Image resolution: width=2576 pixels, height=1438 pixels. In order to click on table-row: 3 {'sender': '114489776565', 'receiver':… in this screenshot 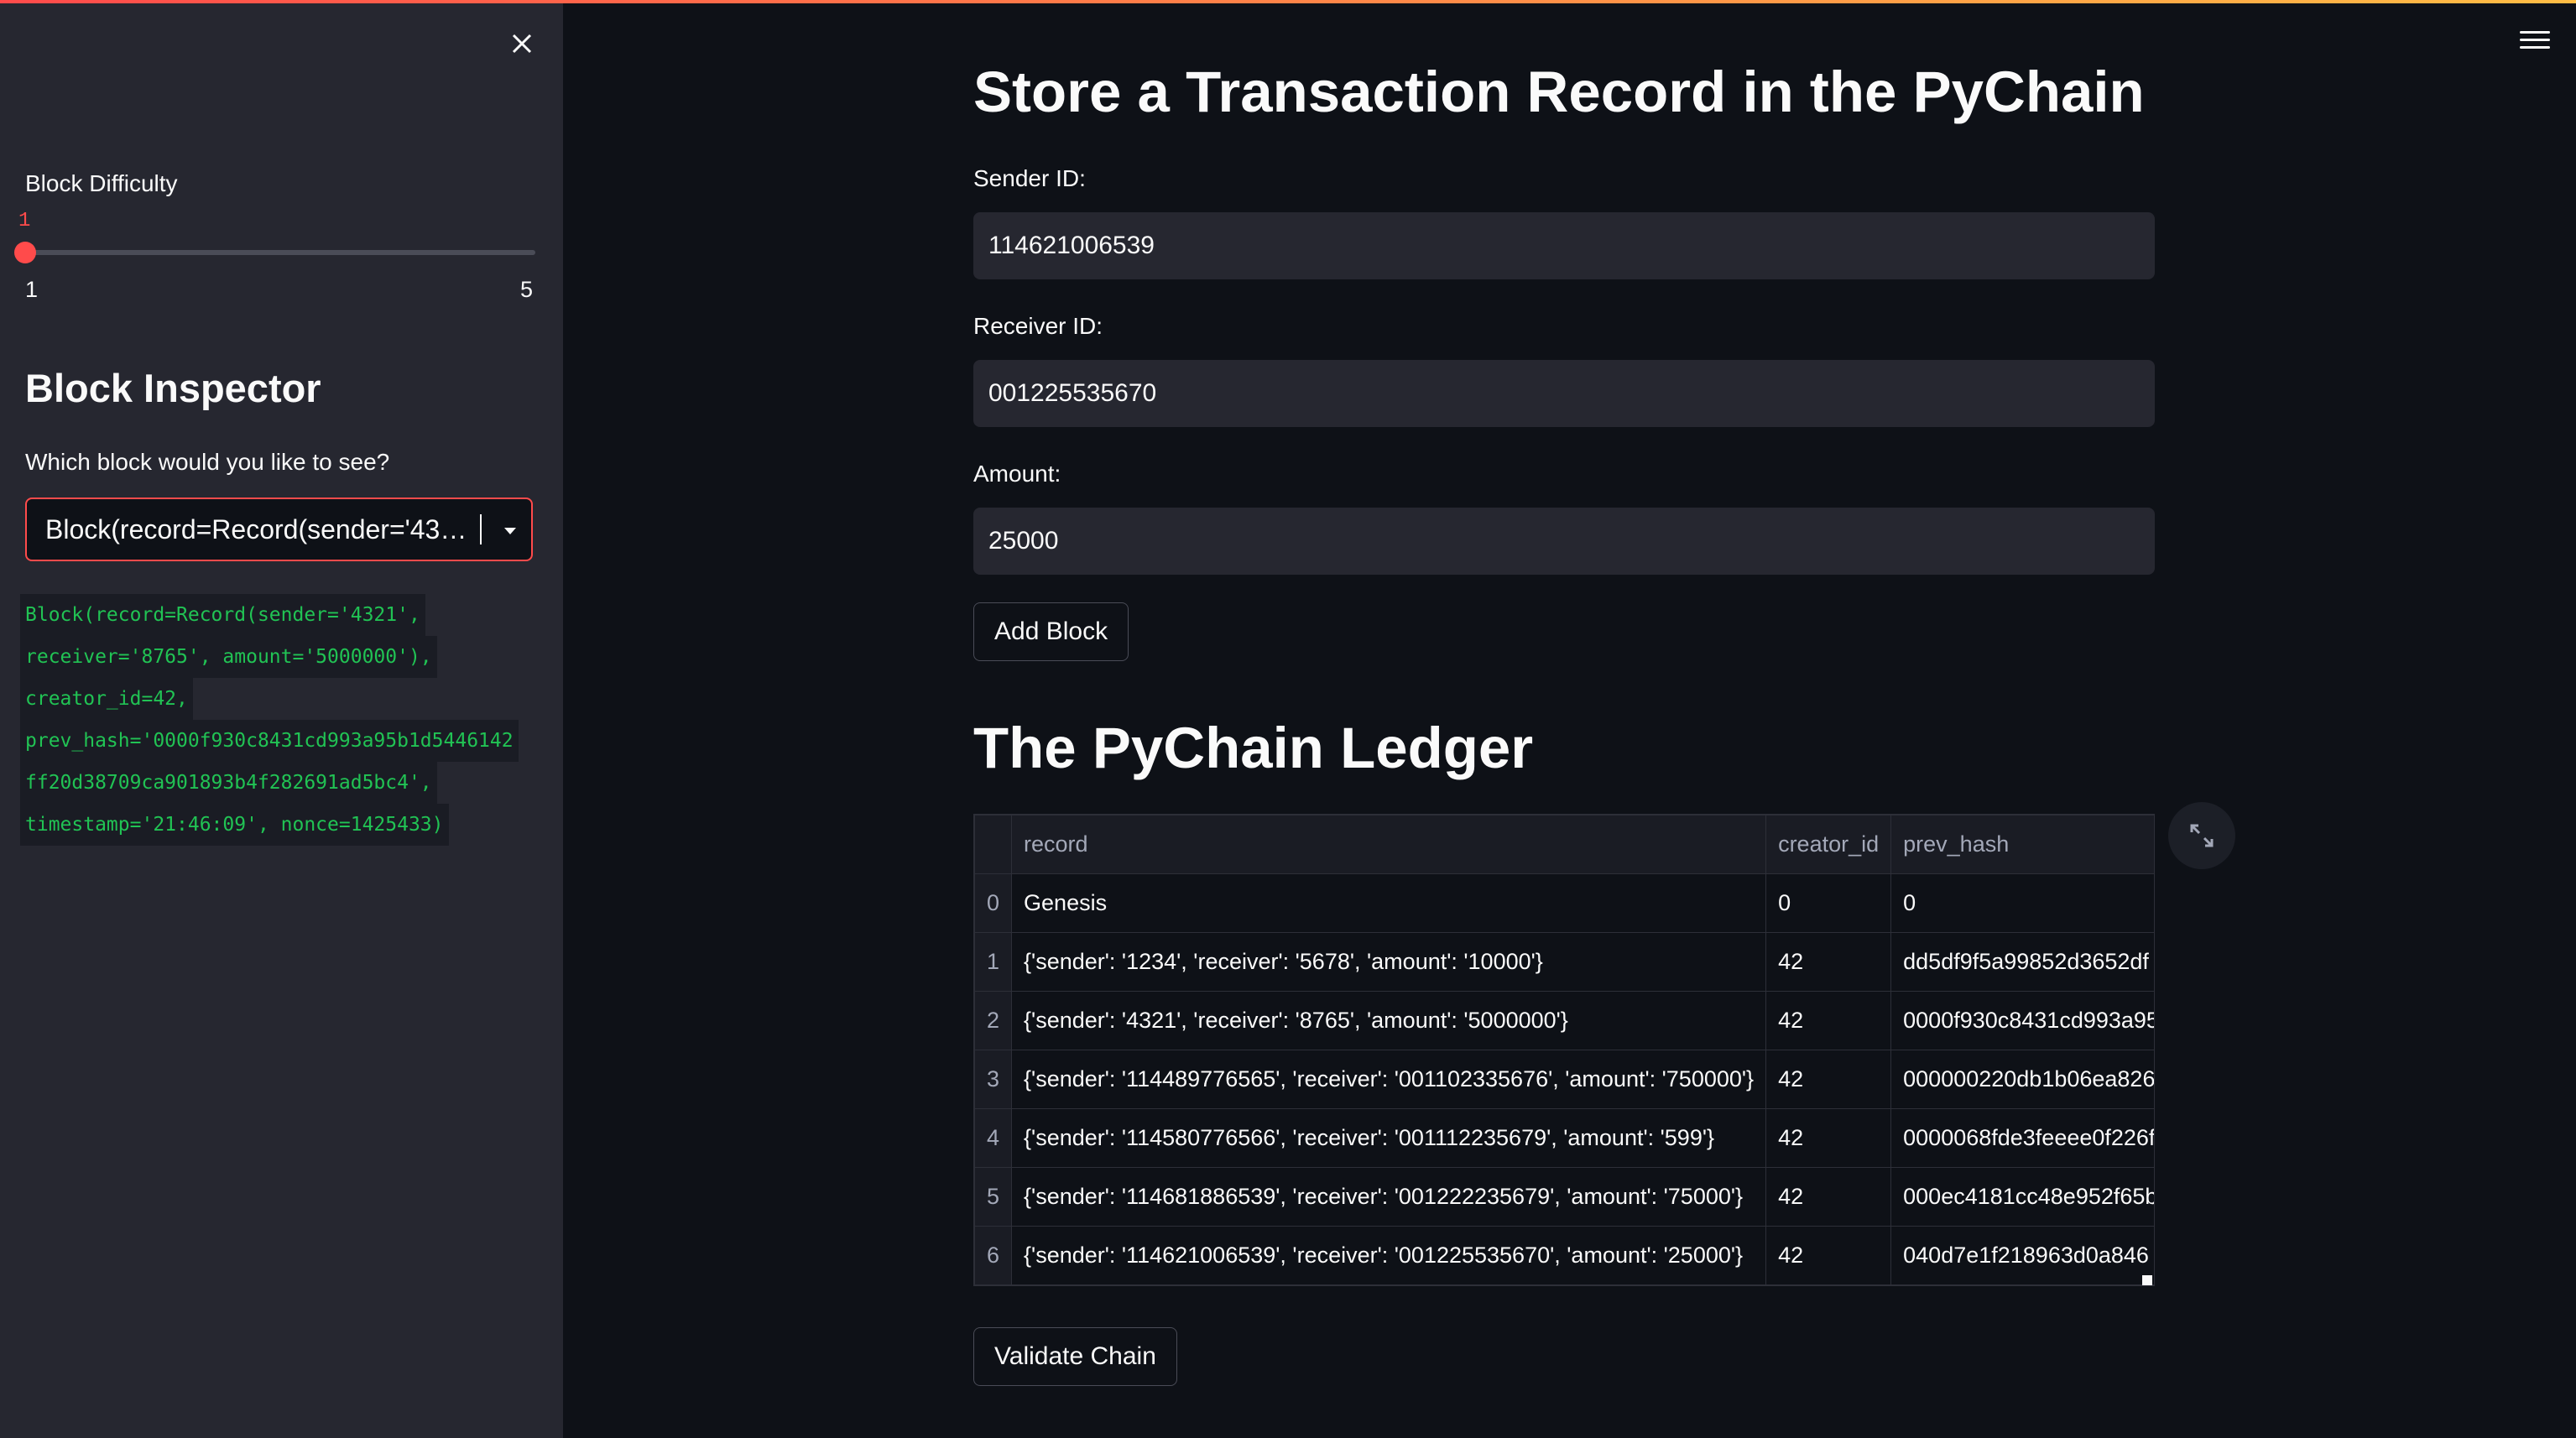, I will do `click(1564, 1080)`.